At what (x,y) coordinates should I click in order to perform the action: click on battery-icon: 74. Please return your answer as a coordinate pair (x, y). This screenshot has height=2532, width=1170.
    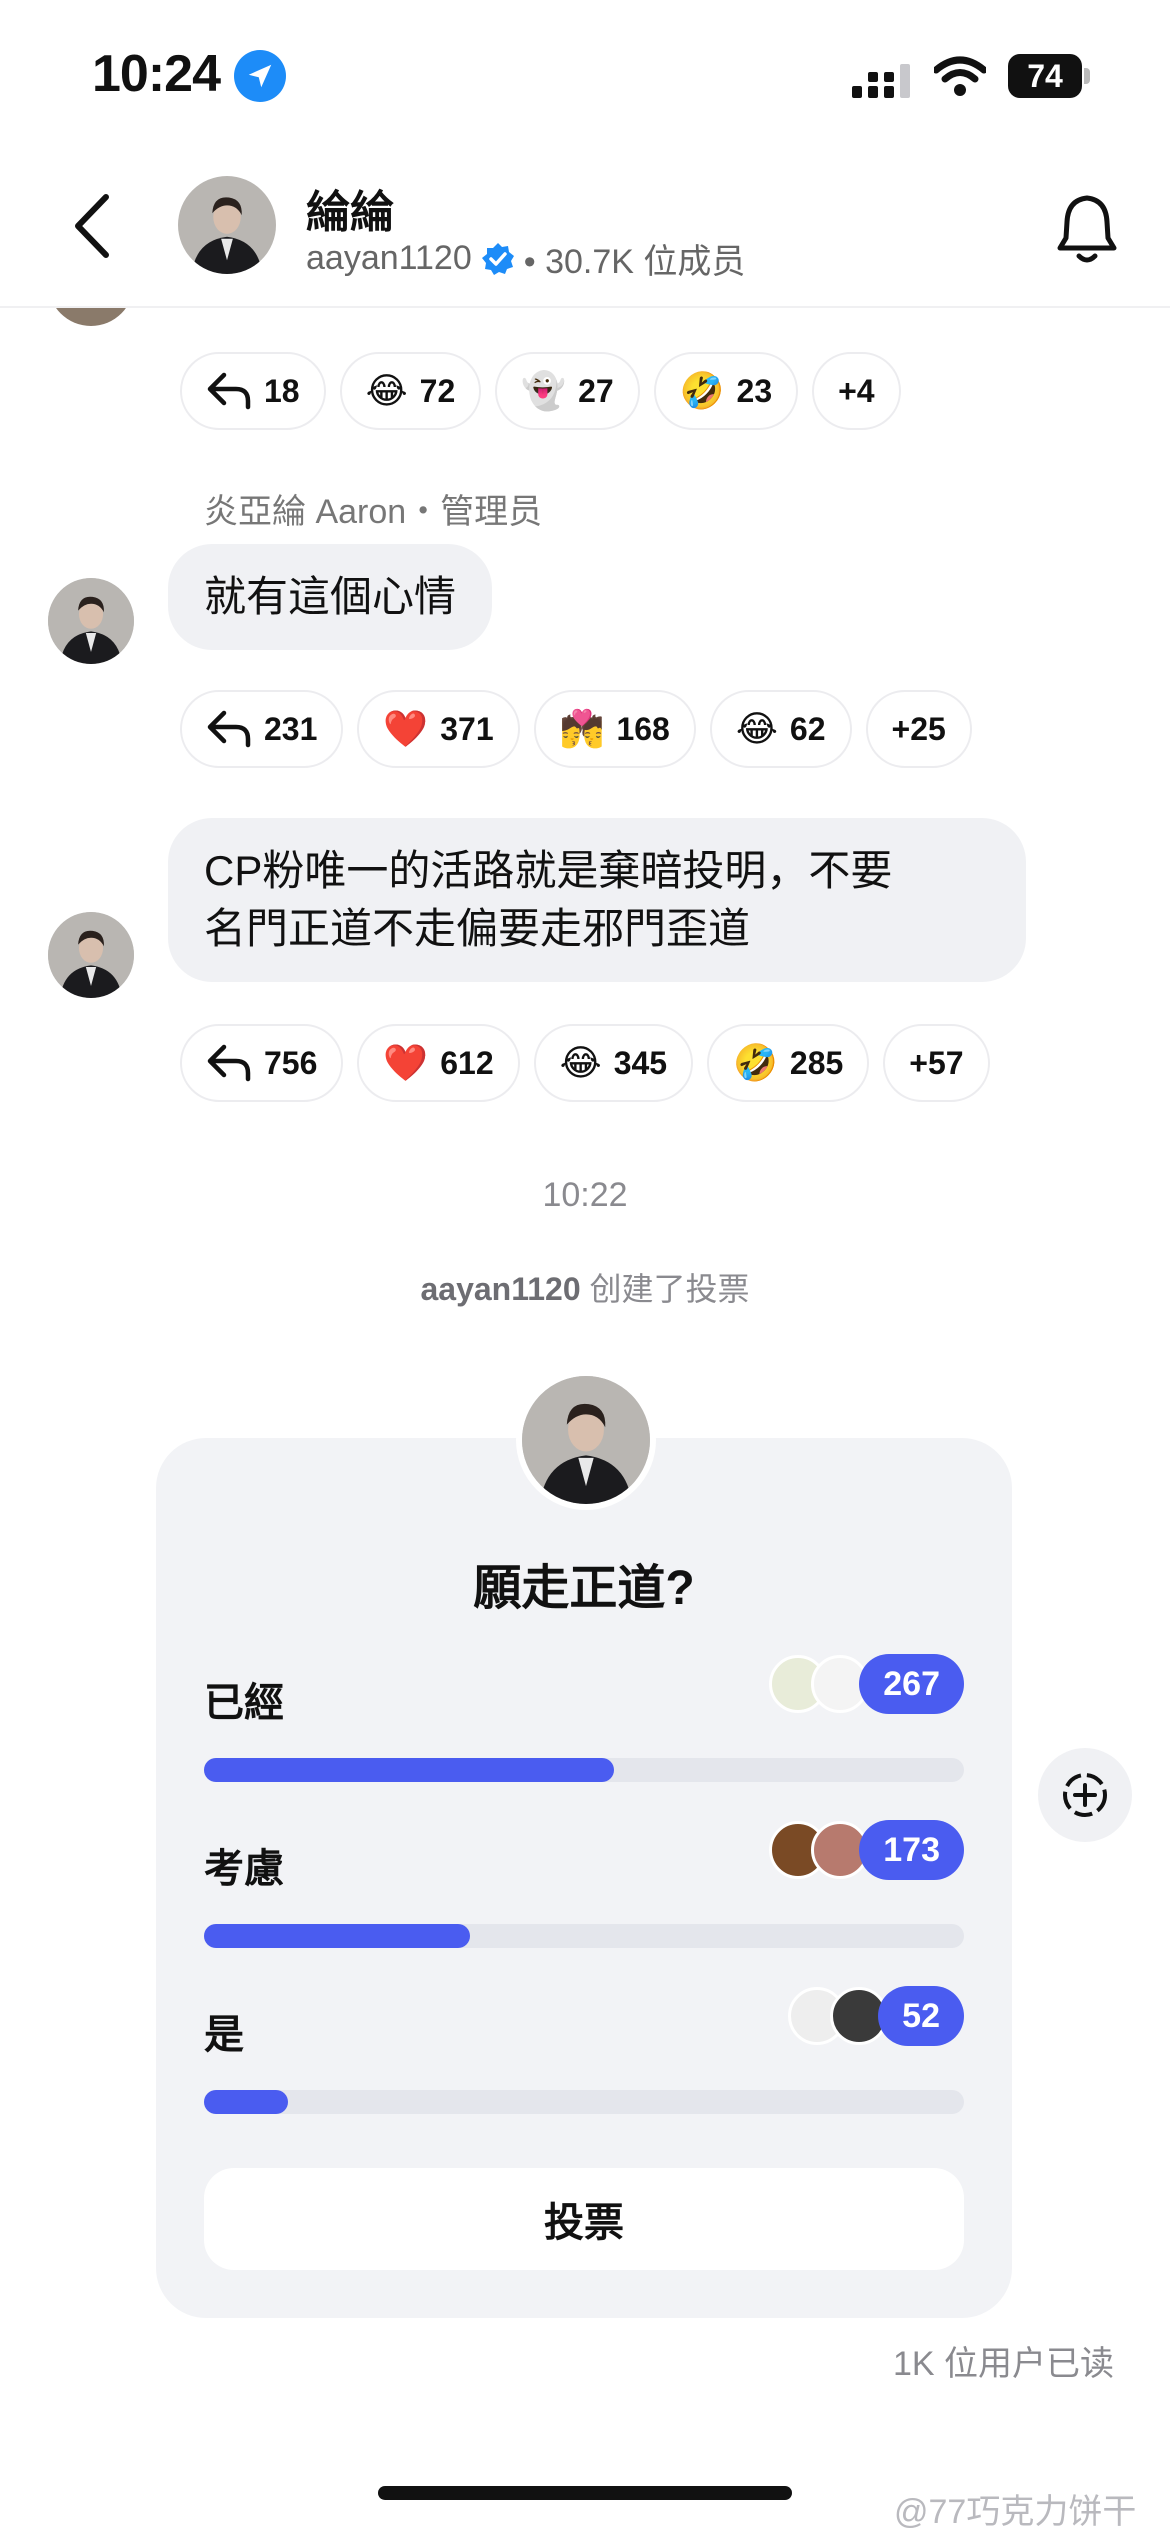
    Looking at the image, I should click on (1049, 76).